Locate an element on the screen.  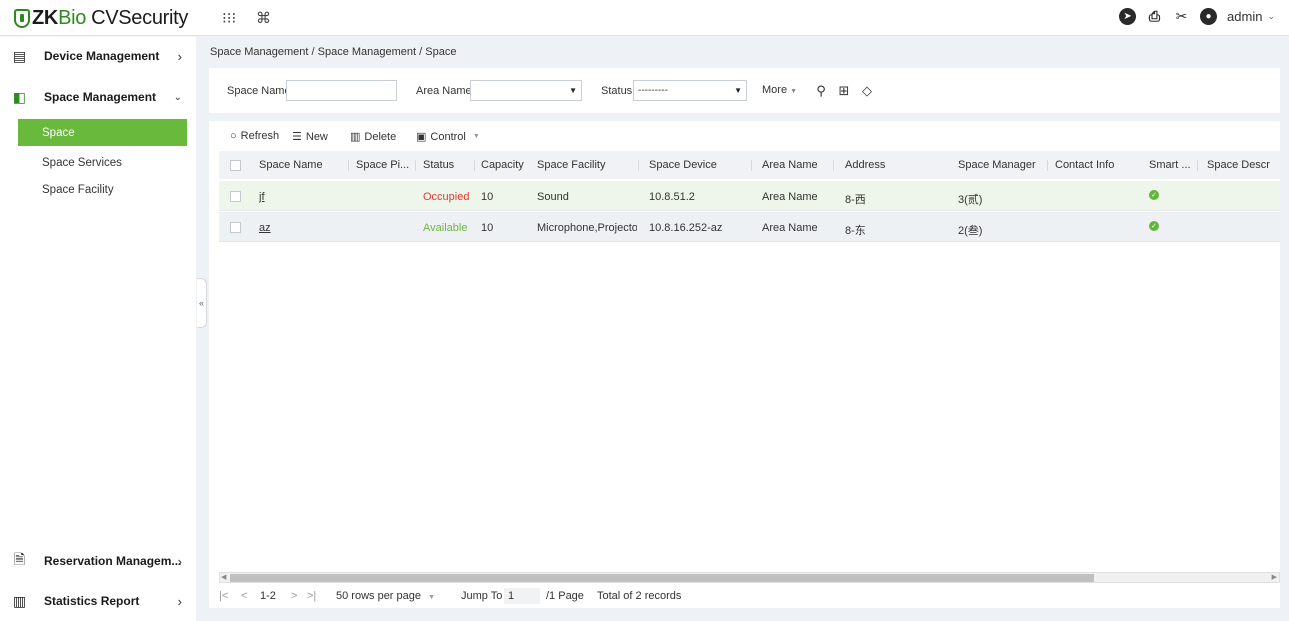
status-label: Status is located at coordinates (617, 91).